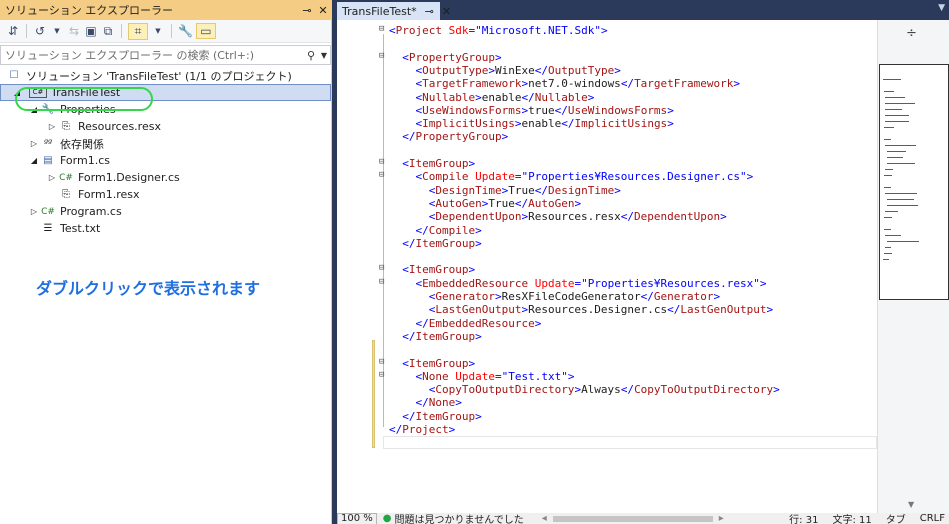 Image resolution: width=949 pixels, height=524 pixels. Describe the element at coordinates (165, 143) in the screenshot. I see `tree-item-dependencies: ▷ ᵍᵍ 依存関係` at that location.